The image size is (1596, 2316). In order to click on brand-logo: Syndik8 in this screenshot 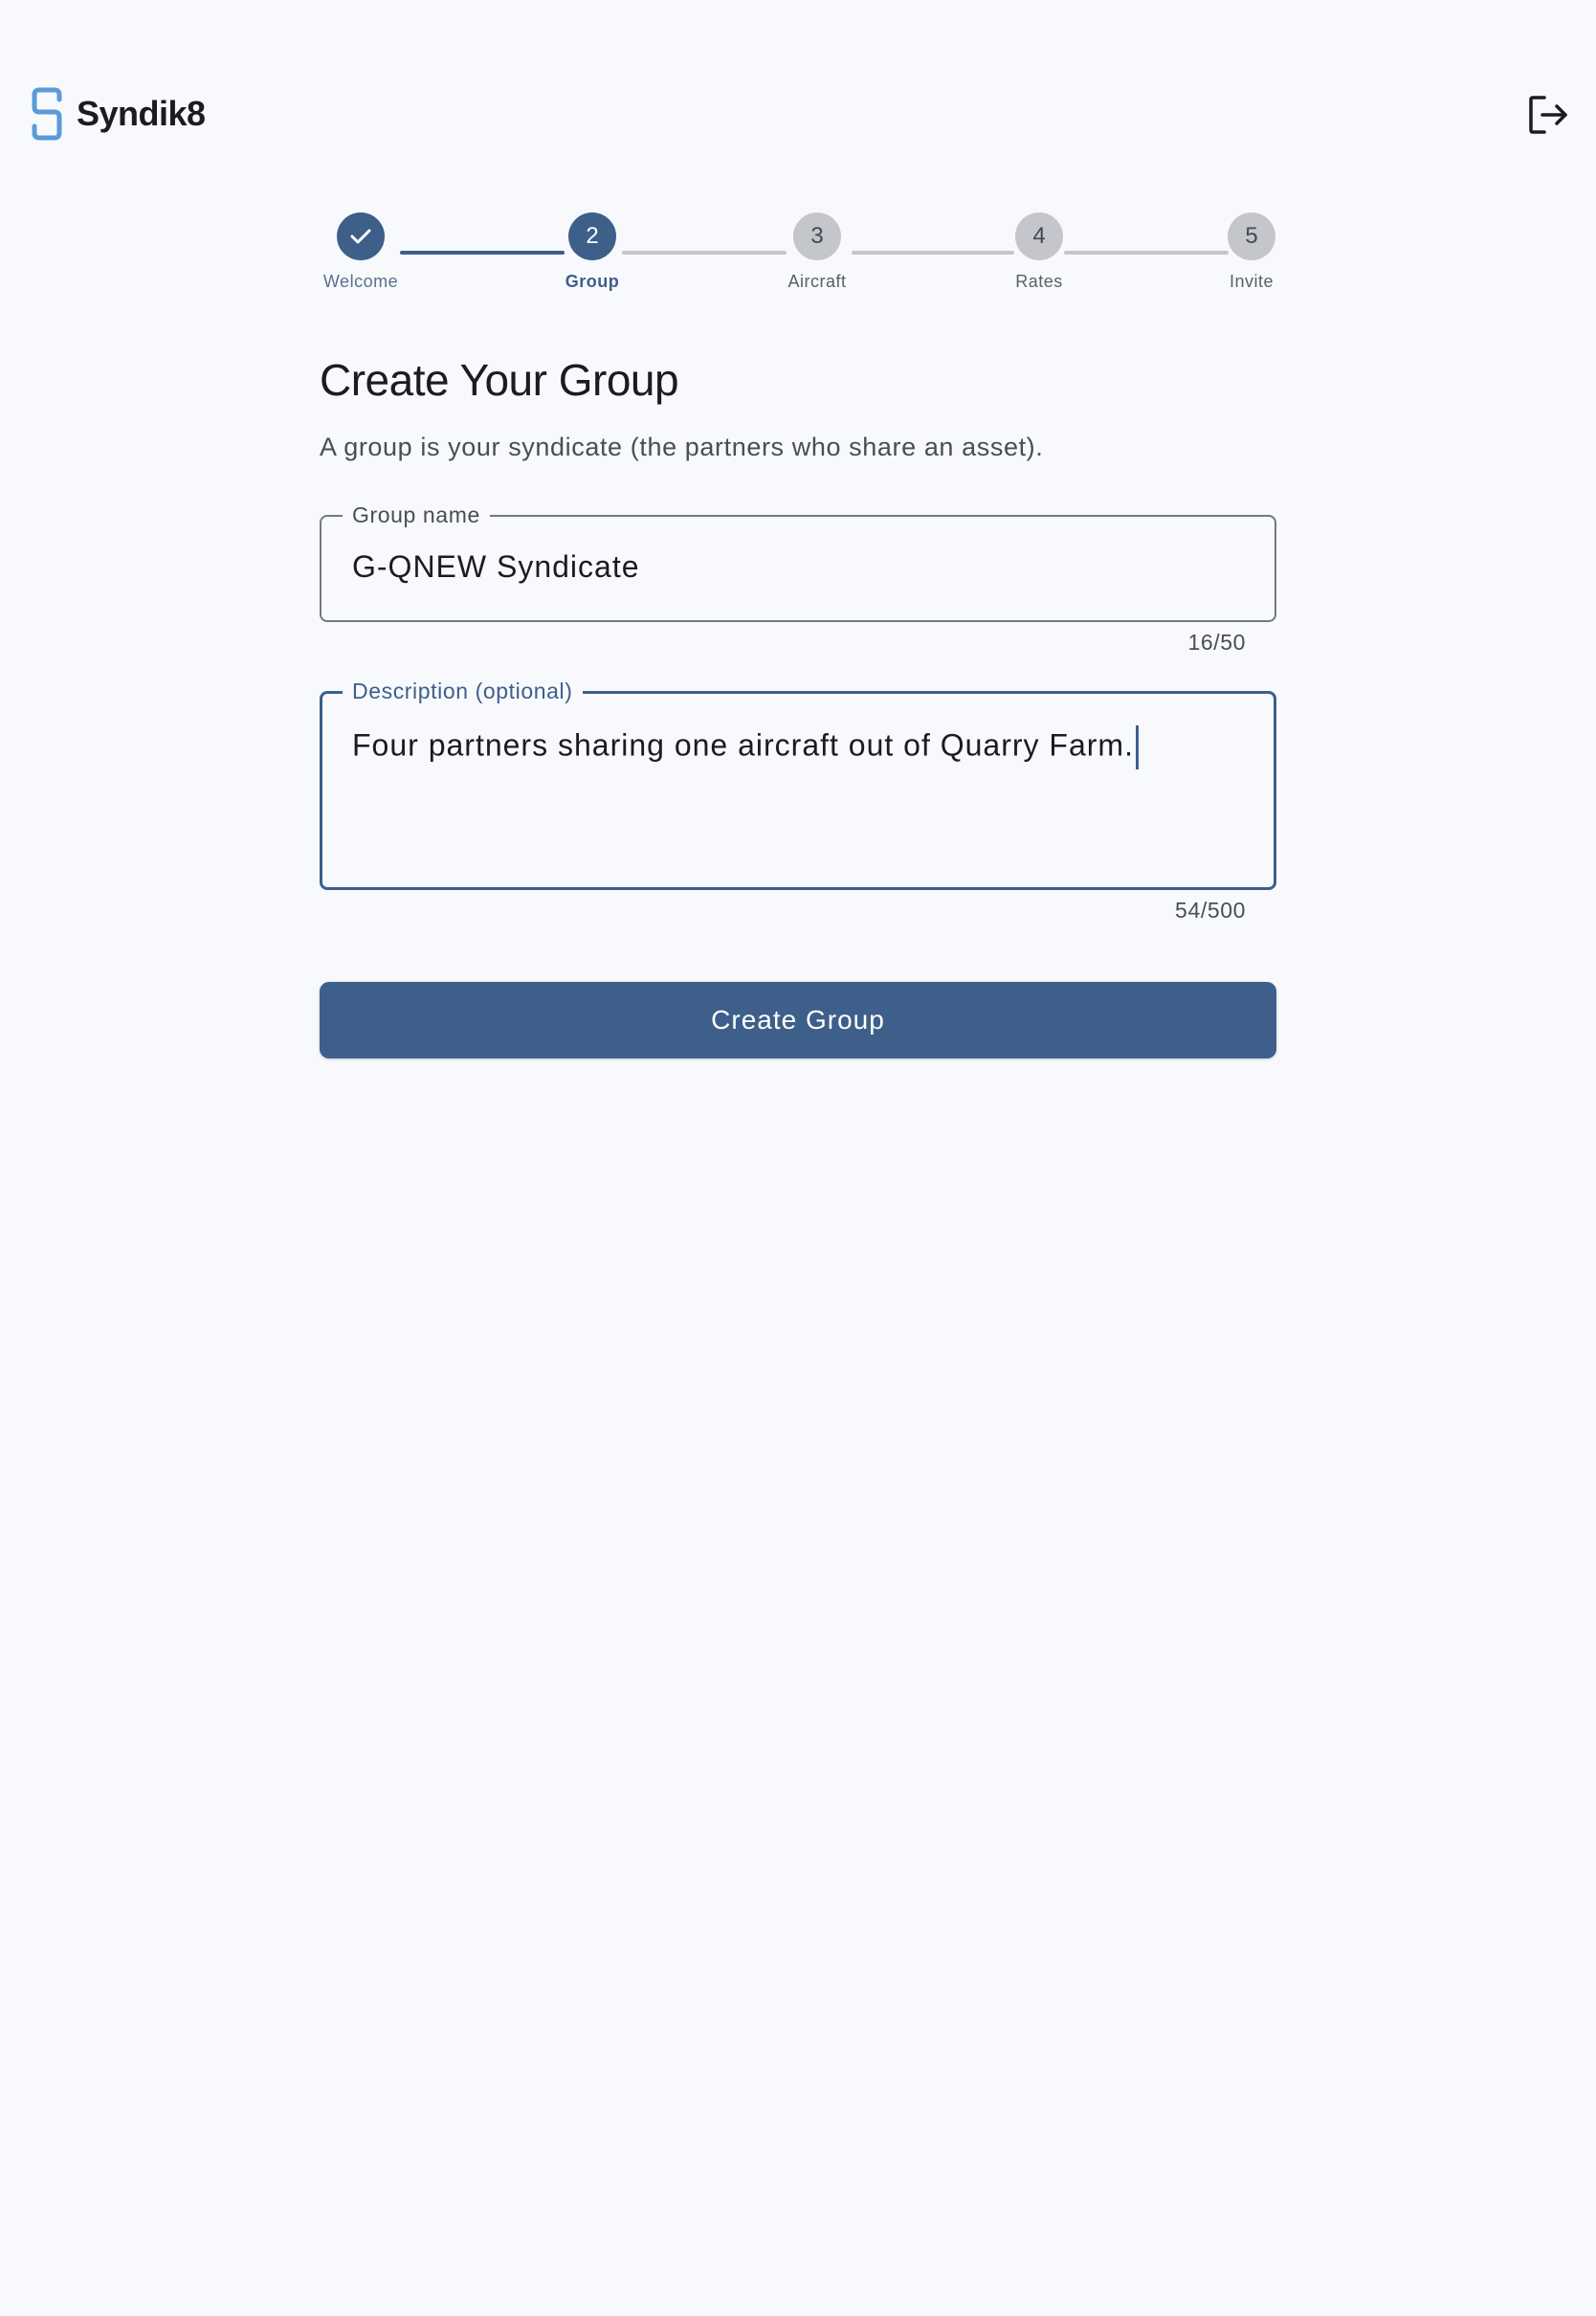, I will do `click(119, 114)`.